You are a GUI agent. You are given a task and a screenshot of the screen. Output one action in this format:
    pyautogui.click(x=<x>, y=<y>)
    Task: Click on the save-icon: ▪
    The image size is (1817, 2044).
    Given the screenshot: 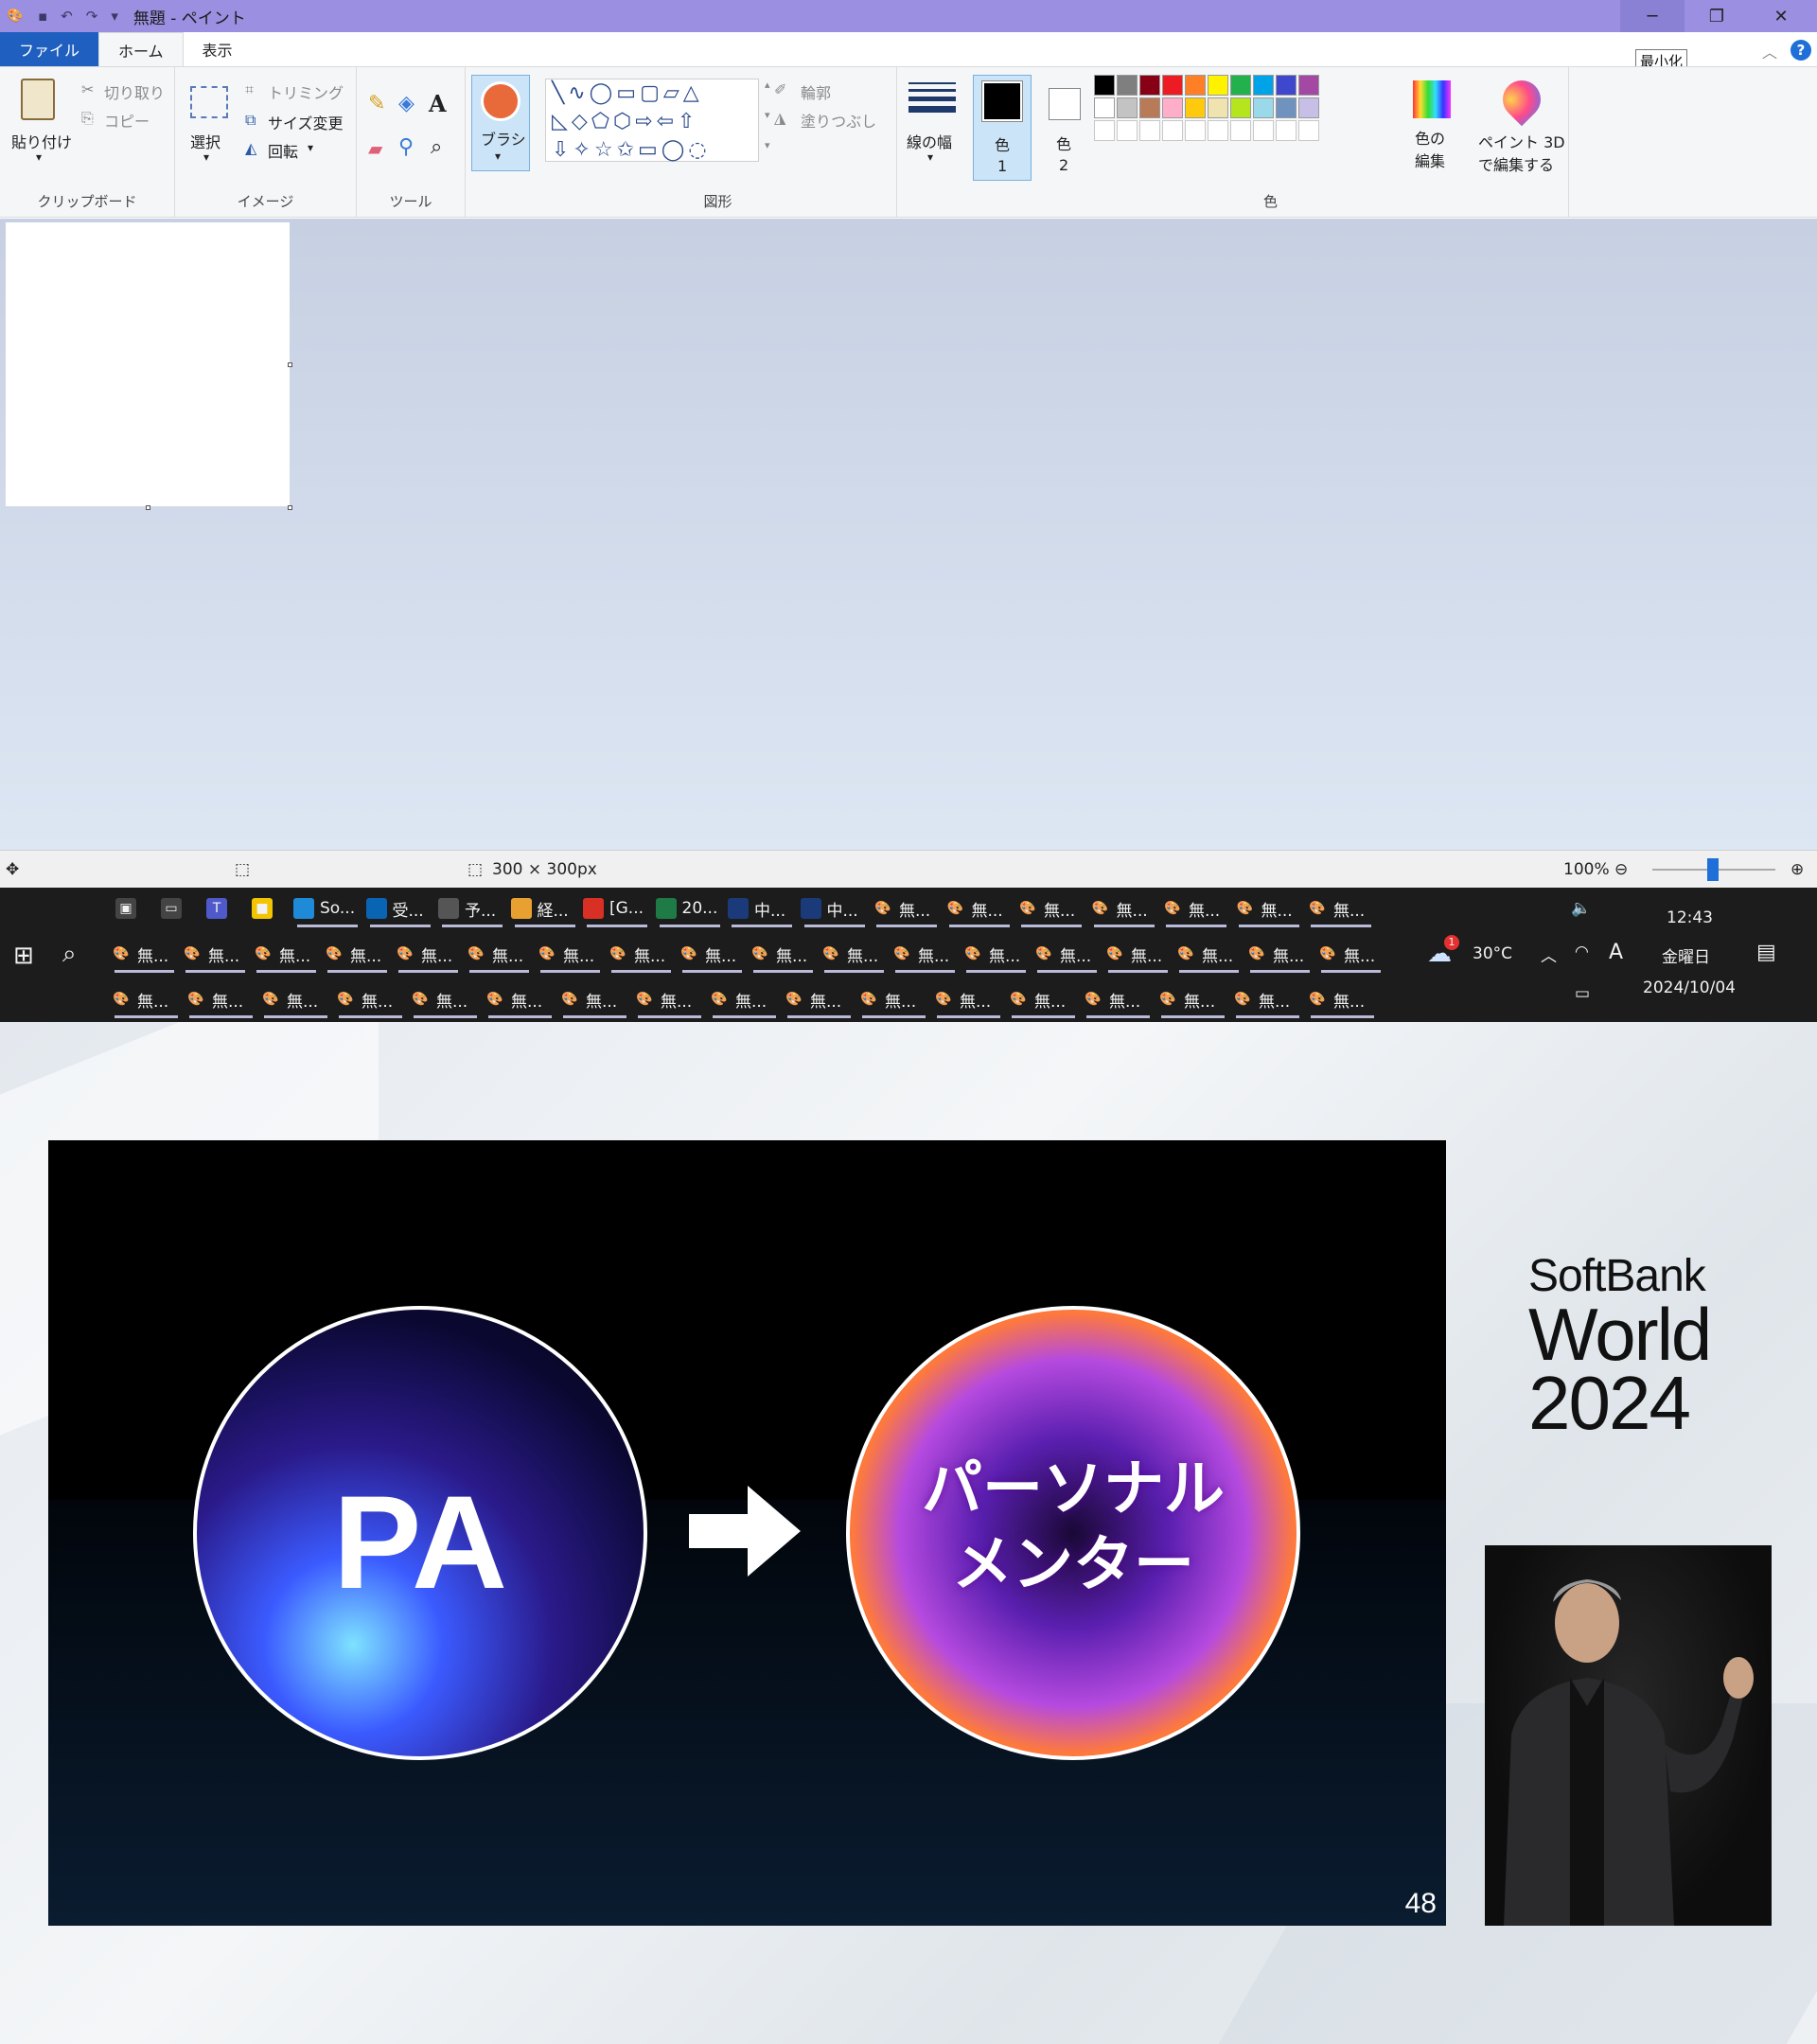 What is the action you would take?
    pyautogui.click(x=43, y=16)
    